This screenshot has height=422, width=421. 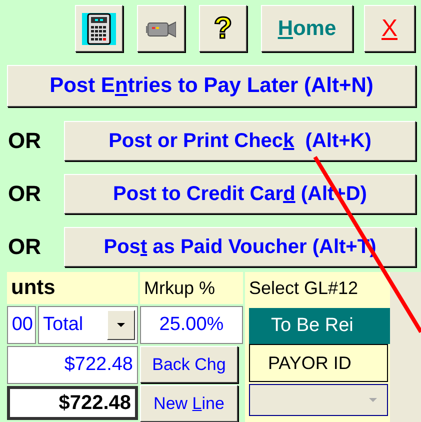 I want to click on amount-field: 00, so click(x=21, y=325).